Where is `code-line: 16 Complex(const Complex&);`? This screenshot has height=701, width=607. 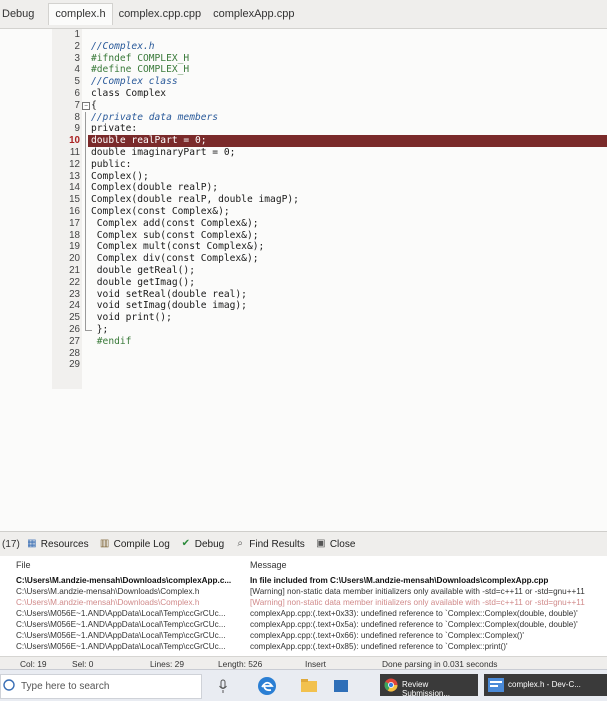
code-line: 16 Complex(const Complex&); is located at coordinates (303, 211).